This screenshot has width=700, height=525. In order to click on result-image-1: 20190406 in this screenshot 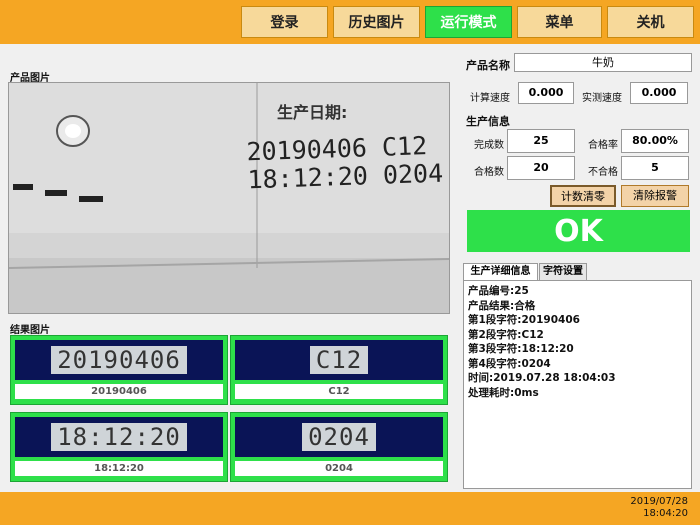, I will do `click(119, 360)`.